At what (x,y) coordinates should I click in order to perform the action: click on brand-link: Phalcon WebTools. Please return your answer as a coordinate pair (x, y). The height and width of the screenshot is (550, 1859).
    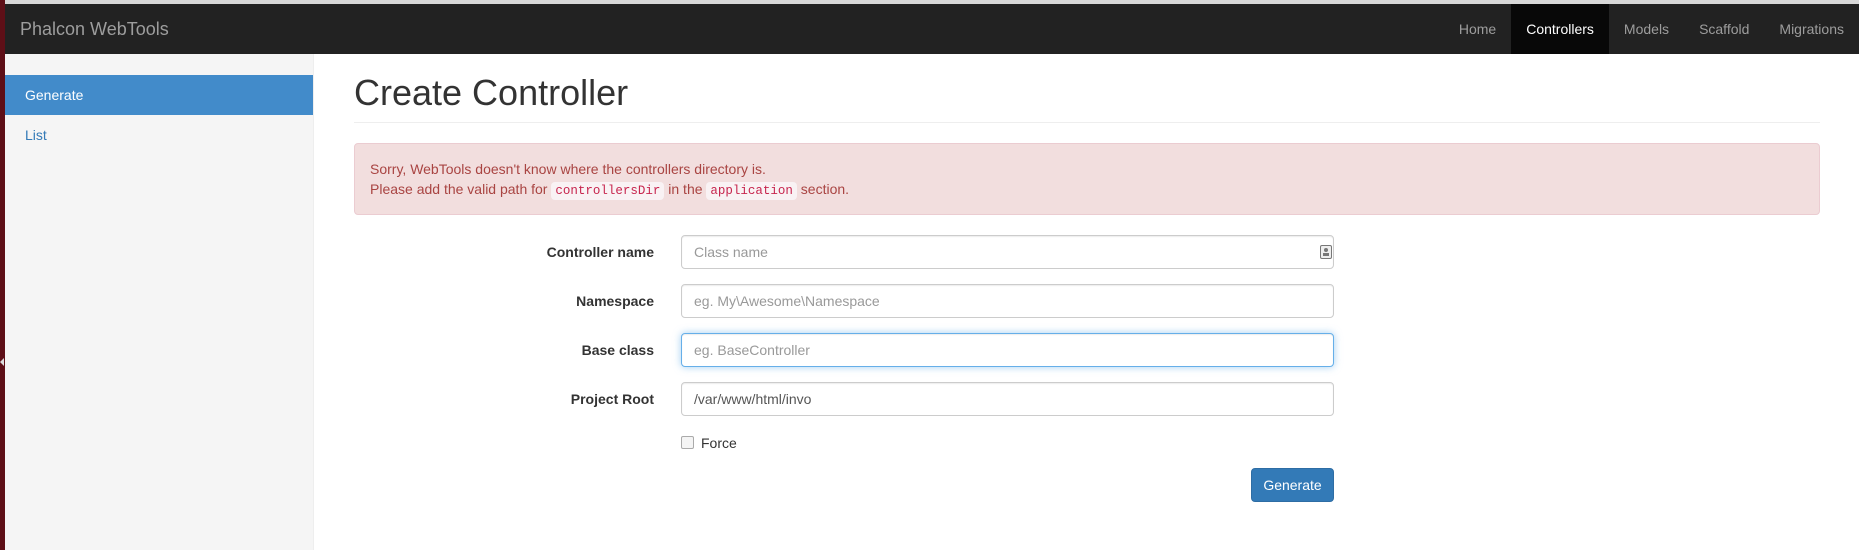
    Looking at the image, I should click on (94, 29).